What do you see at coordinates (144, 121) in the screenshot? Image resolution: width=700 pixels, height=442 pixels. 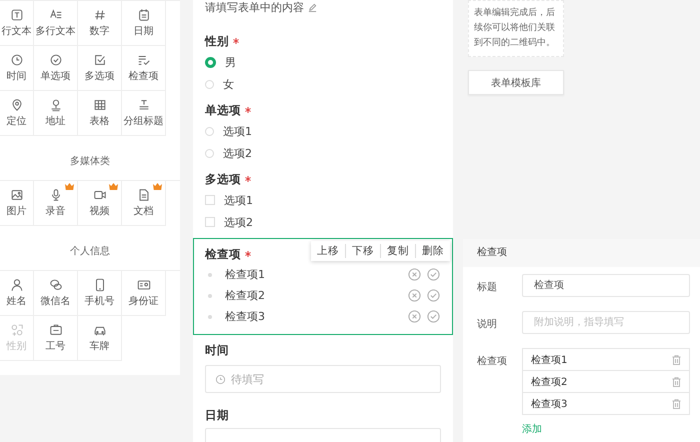 I see `field-type-label: 分组标题` at bounding box center [144, 121].